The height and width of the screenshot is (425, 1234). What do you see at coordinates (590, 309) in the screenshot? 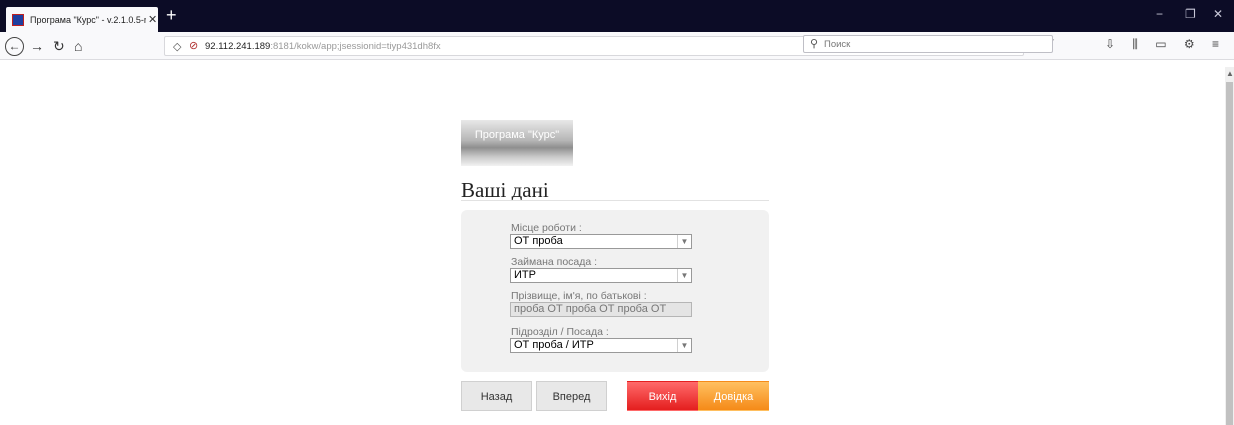
I see `fullname-value: проба ОТ проба ОТ проба ОТ` at bounding box center [590, 309].